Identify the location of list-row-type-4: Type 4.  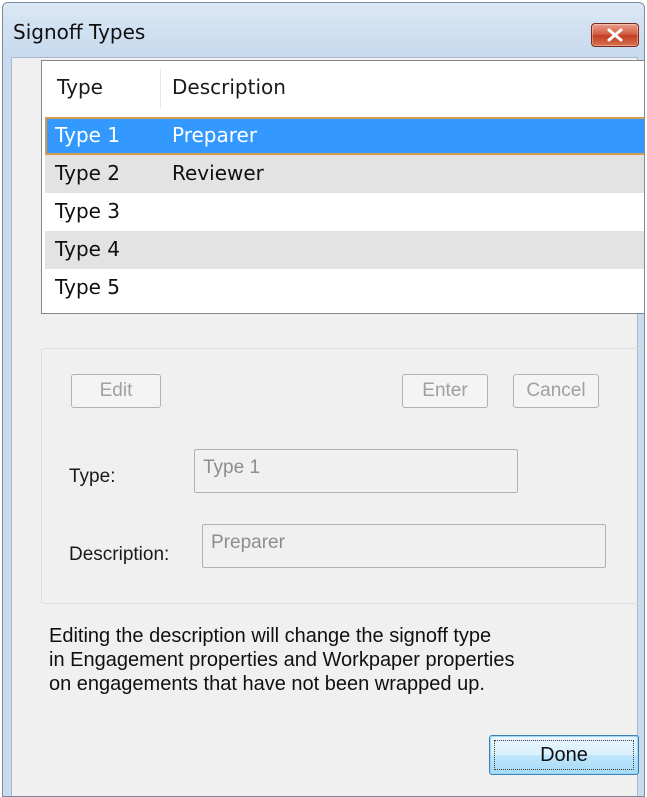
(344, 250).